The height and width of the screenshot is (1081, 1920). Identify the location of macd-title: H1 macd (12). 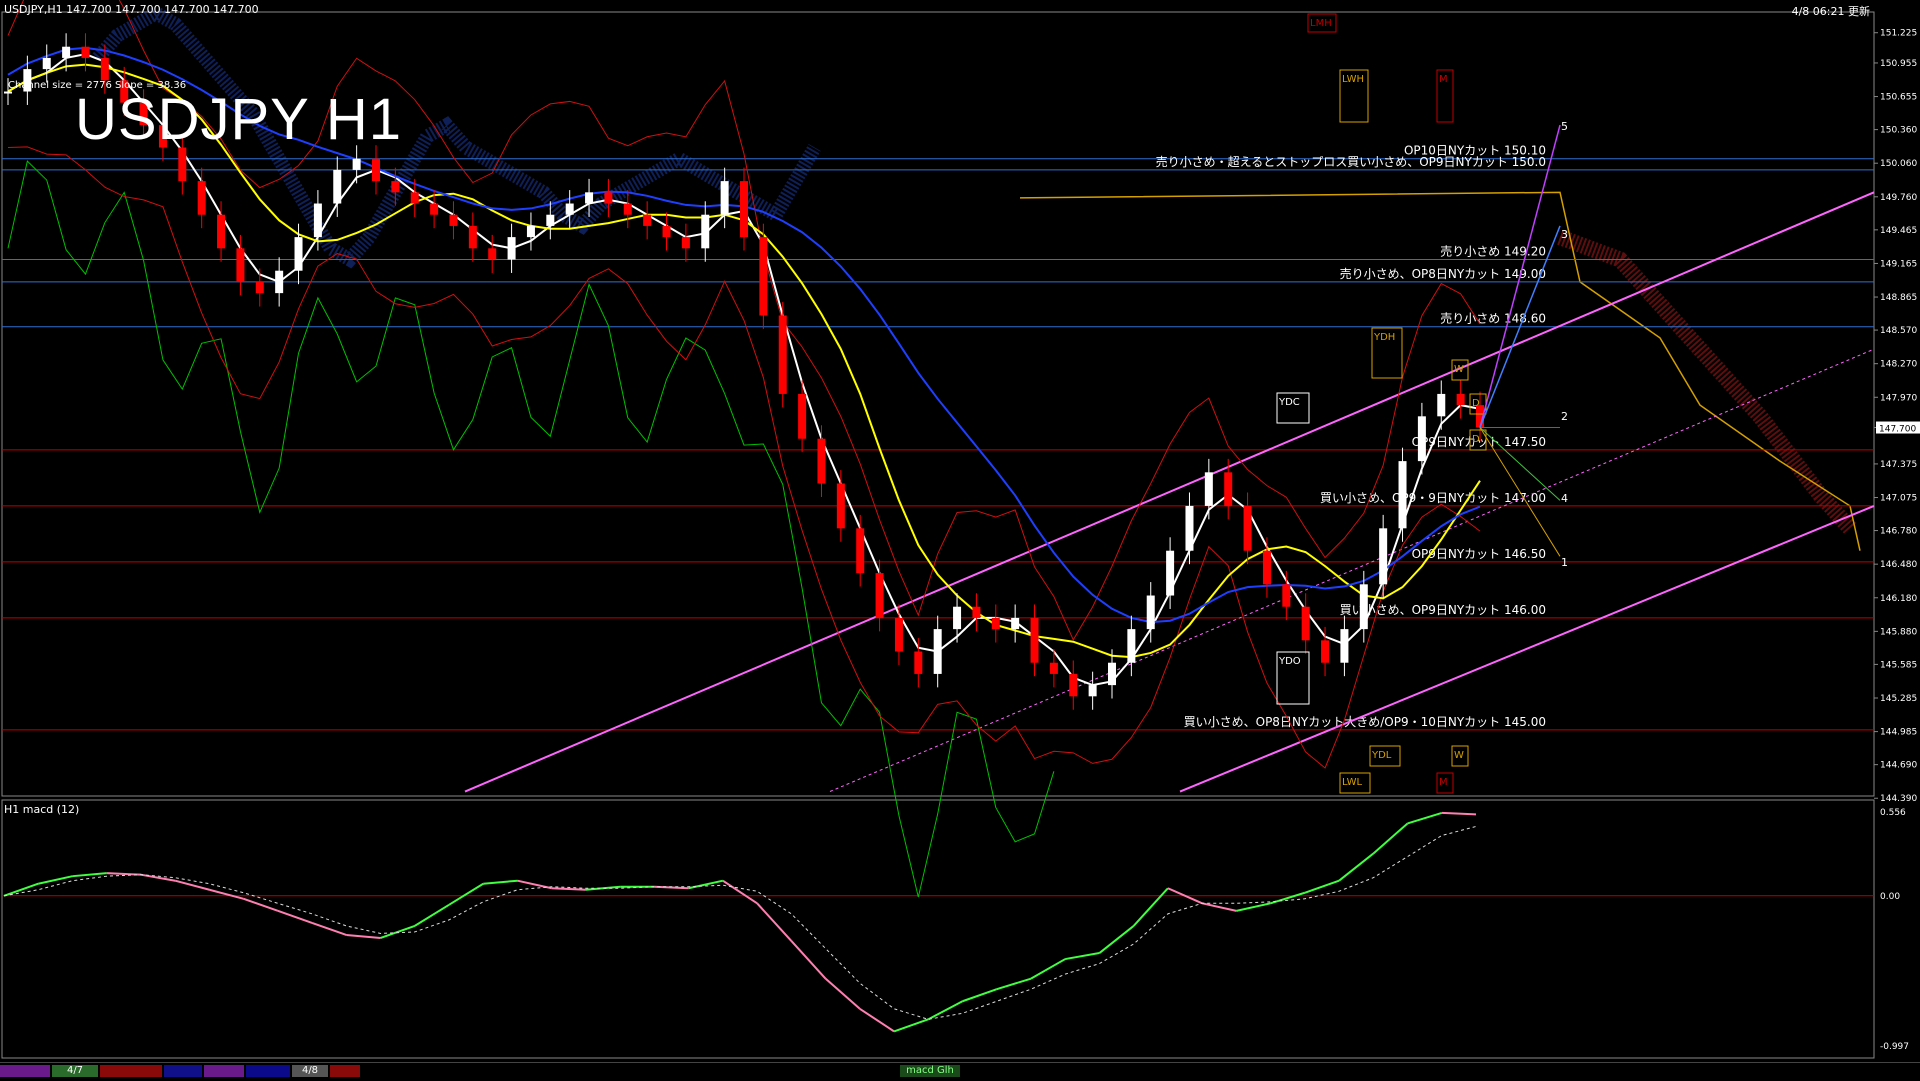
(42, 809).